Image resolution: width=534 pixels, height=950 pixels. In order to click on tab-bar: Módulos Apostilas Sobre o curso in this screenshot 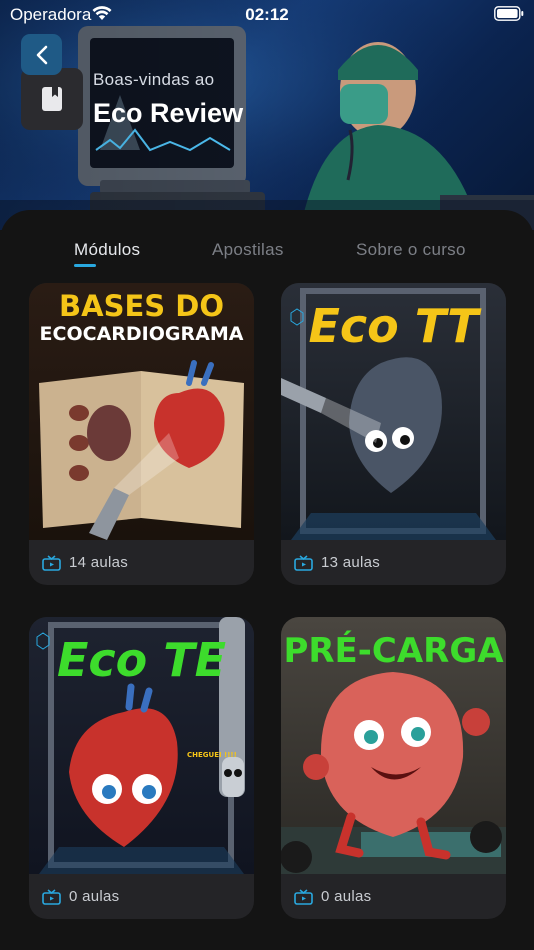, I will do `click(267, 258)`.